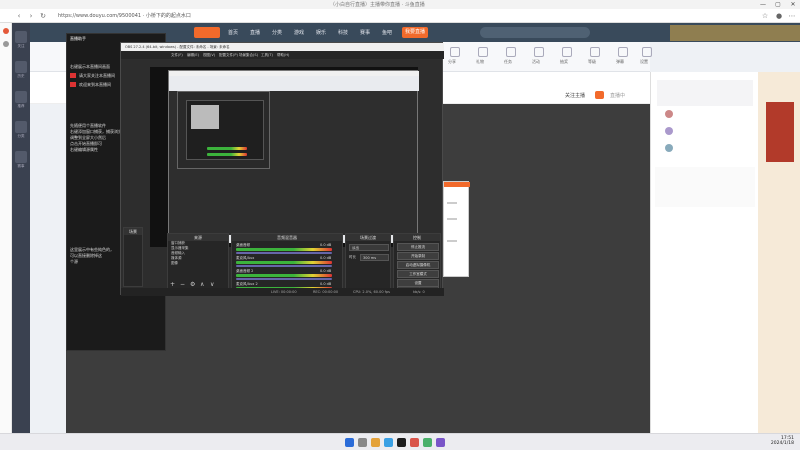 The height and width of the screenshot is (450, 800). I want to click on start-recording-button: 开始录制, so click(418, 256).